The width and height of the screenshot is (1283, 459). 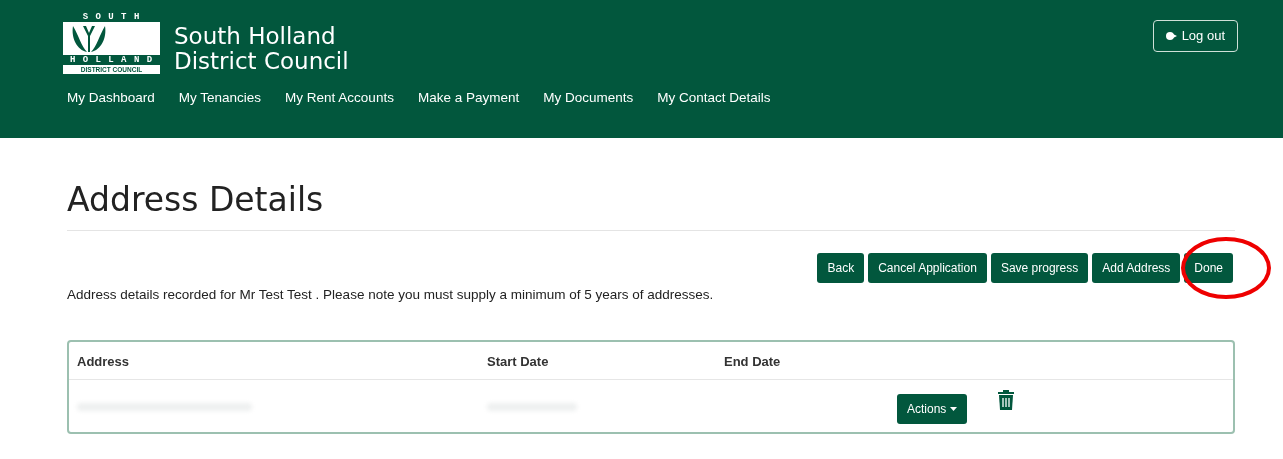 What do you see at coordinates (111, 98) in the screenshot?
I see `nav-link: My Dashboard` at bounding box center [111, 98].